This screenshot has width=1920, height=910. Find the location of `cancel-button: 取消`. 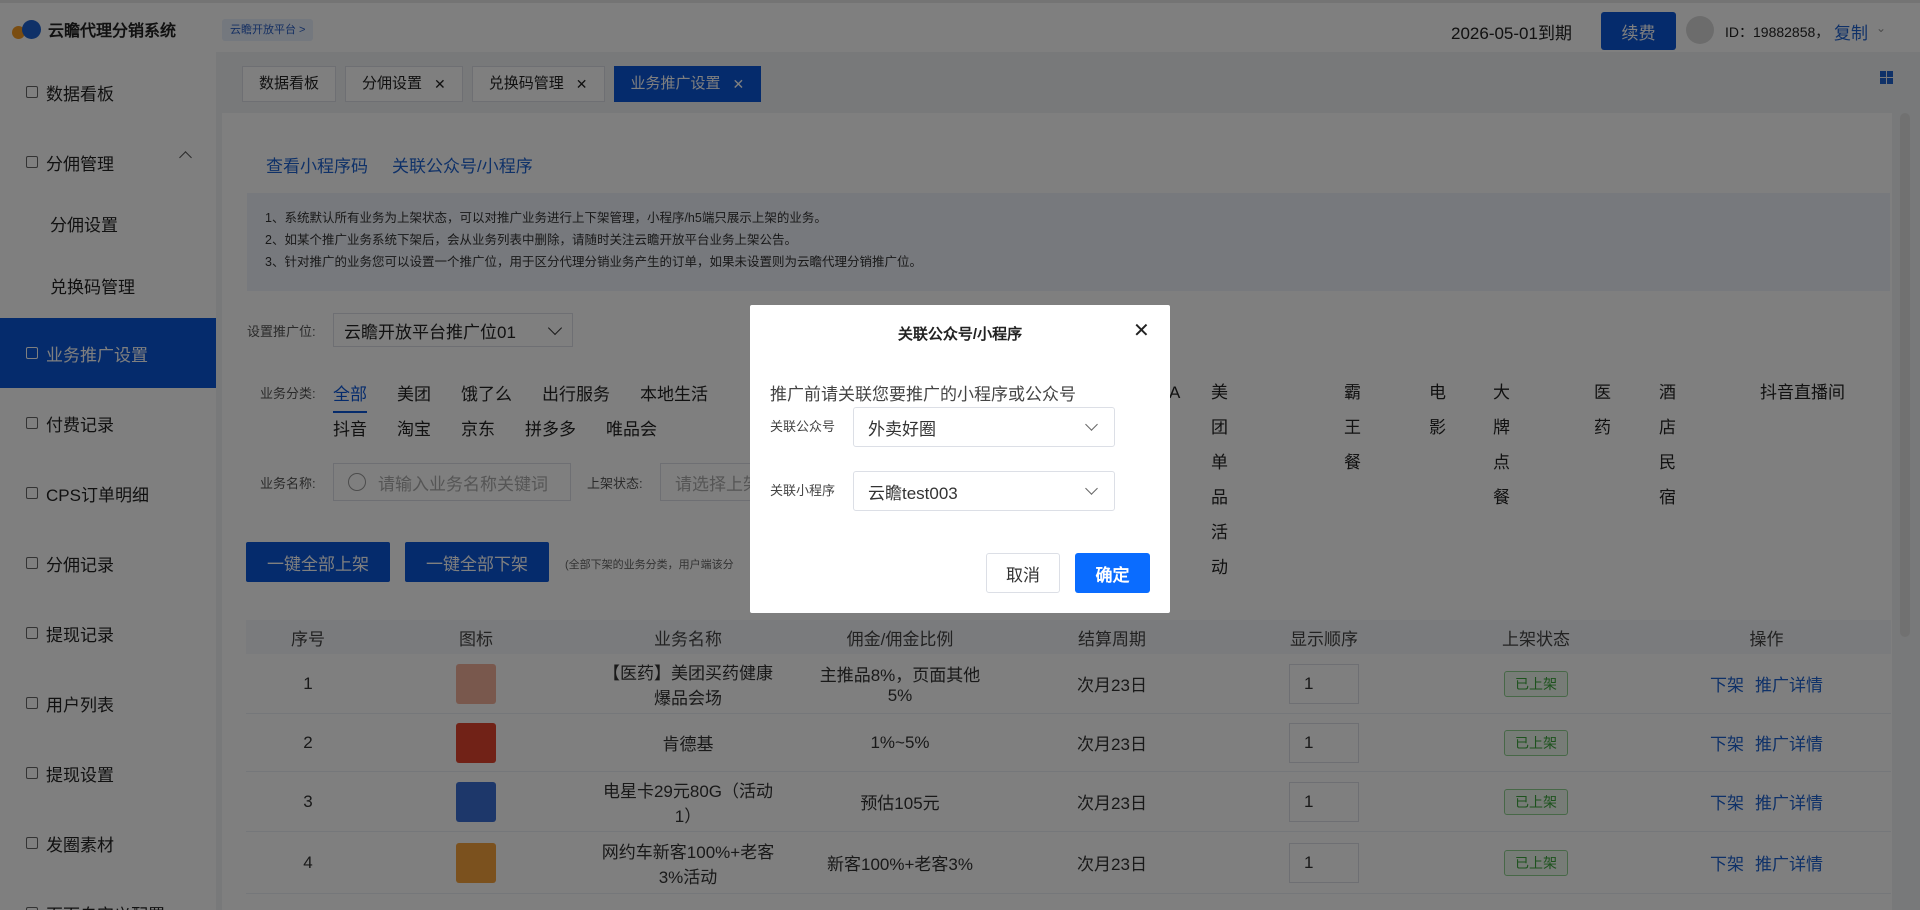

cancel-button: 取消 is located at coordinates (1023, 573).